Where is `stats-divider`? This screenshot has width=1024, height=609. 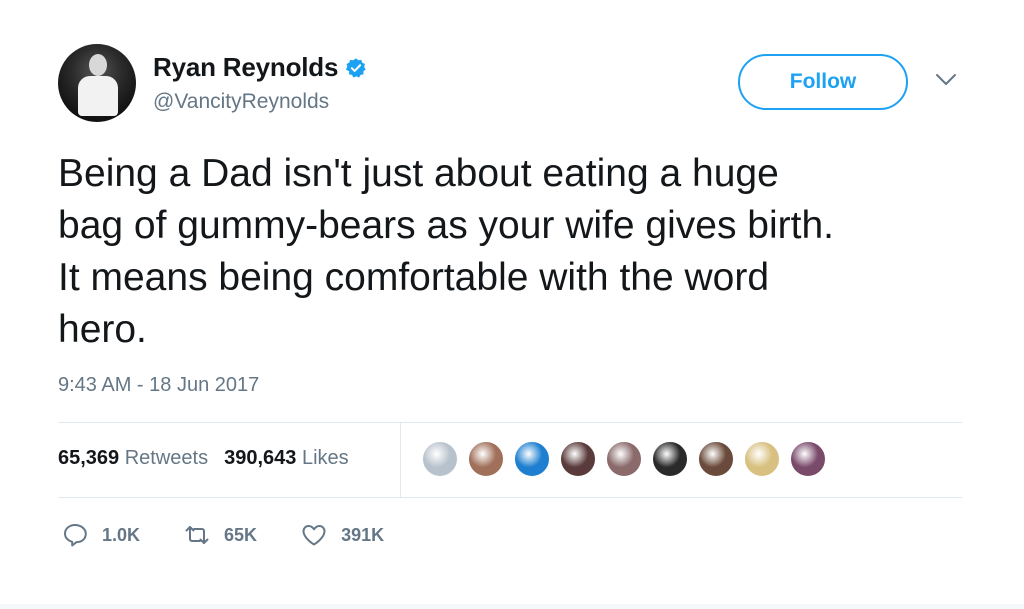
stats-divider is located at coordinates (400, 460).